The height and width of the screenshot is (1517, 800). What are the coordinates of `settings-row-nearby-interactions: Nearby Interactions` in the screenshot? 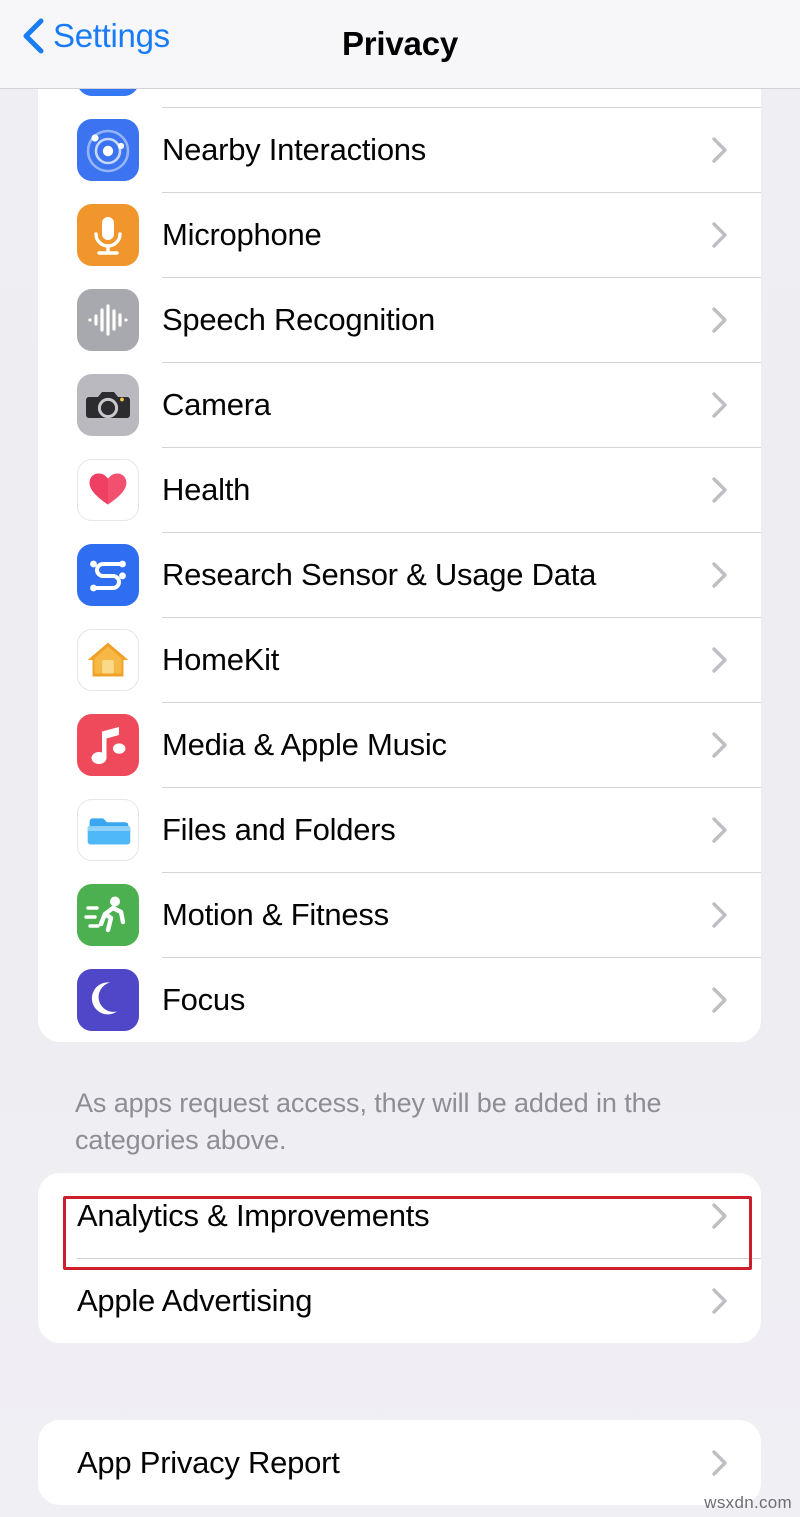 It's located at (399, 149).